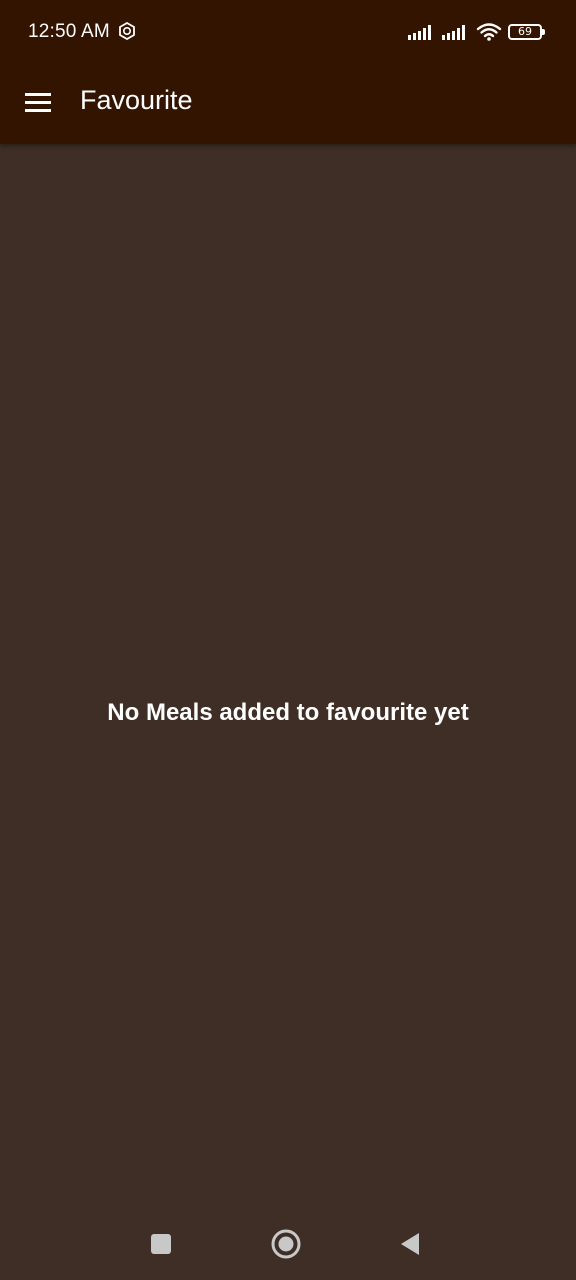 The image size is (576, 1280). What do you see at coordinates (288, 32) in the screenshot?
I see `status-bar: 12:50 AM 69` at bounding box center [288, 32].